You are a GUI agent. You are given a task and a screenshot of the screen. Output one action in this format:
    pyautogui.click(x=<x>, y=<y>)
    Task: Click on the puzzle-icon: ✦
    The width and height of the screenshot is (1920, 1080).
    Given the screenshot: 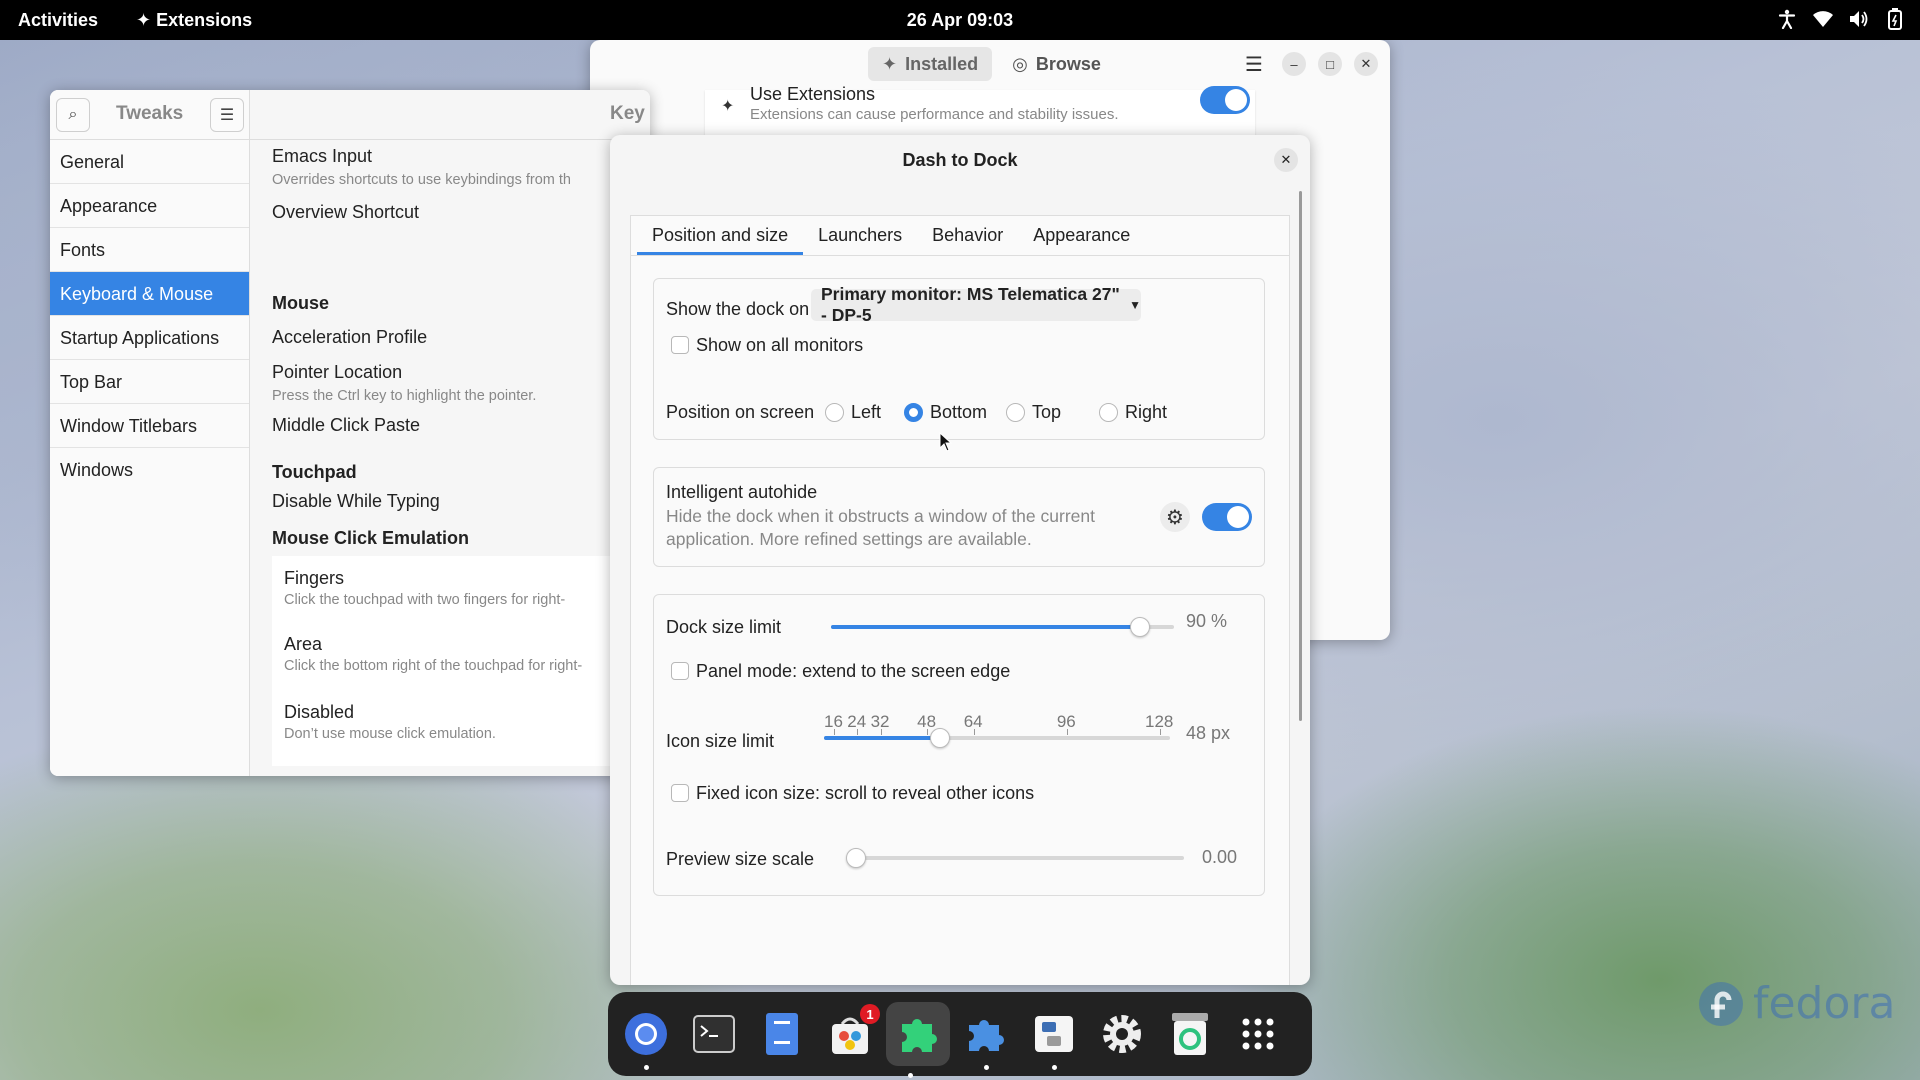 What is the action you would take?
    pyautogui.click(x=144, y=20)
    